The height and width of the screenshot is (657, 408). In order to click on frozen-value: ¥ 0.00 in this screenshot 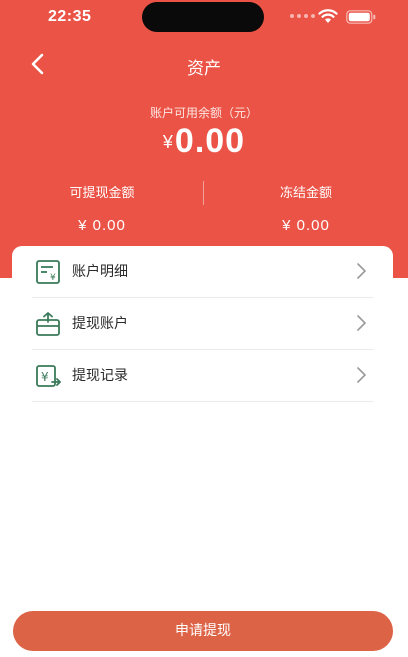, I will do `click(306, 225)`.